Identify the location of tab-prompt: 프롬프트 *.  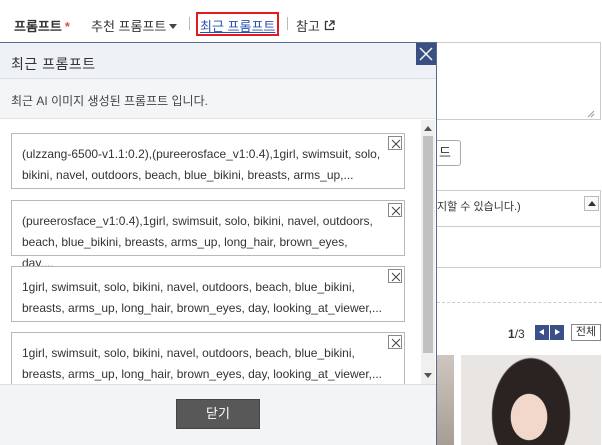
(42, 25).